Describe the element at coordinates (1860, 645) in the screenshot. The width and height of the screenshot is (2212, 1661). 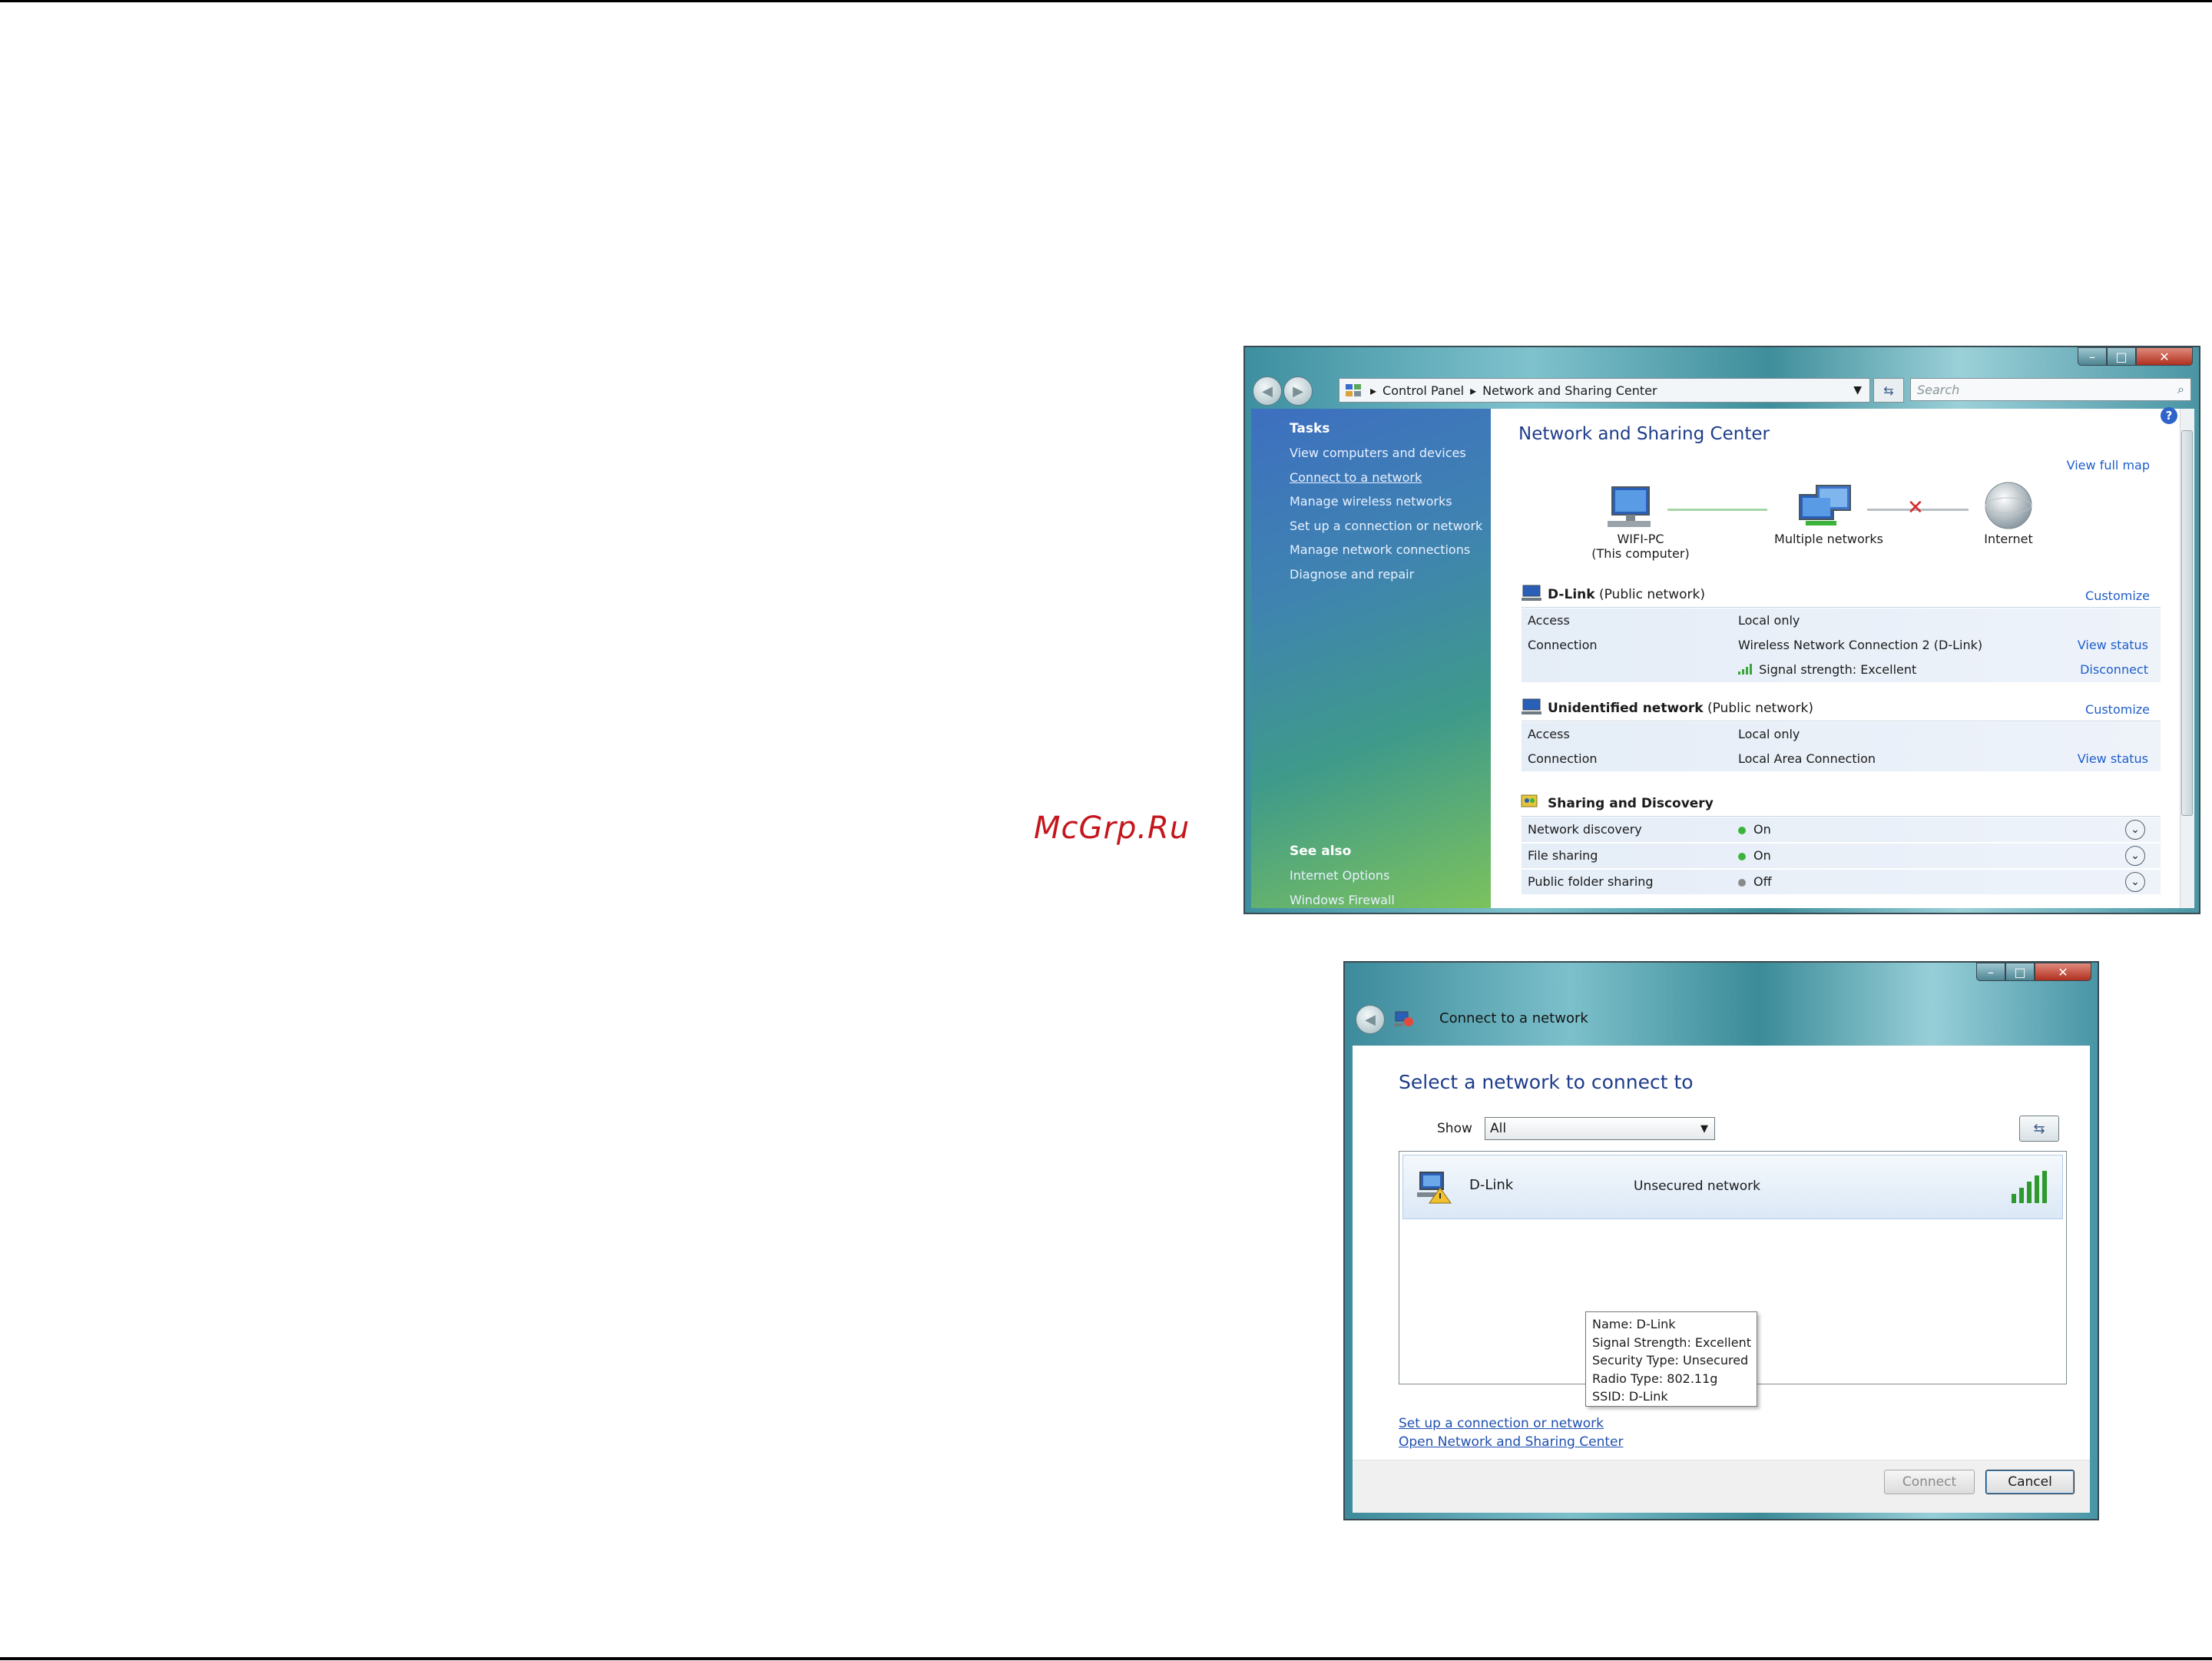
I see `connection-value: Wireless Network Connection 2 (D-Link)` at that location.